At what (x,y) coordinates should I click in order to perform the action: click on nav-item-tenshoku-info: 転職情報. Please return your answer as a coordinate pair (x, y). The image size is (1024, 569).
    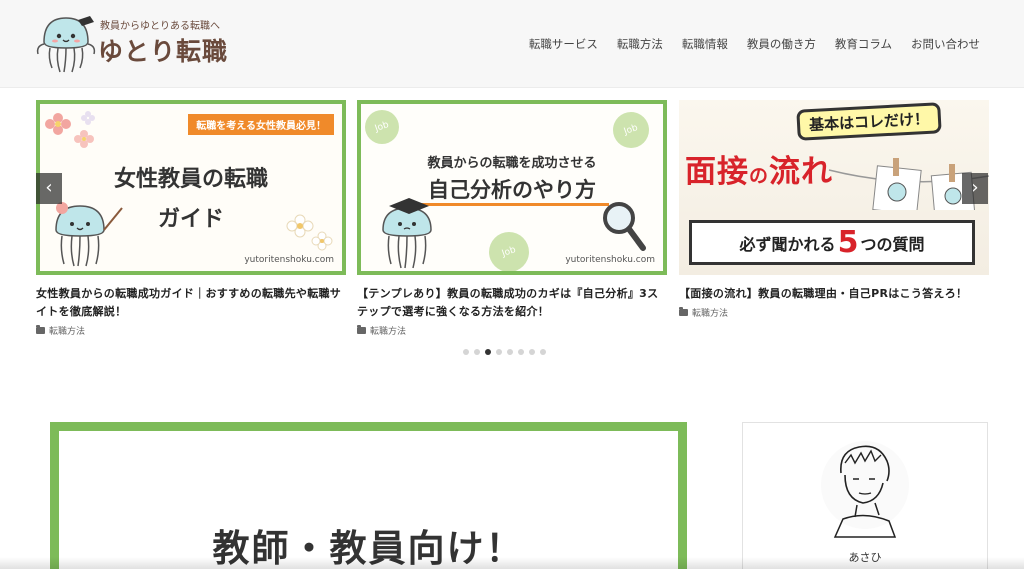
    Looking at the image, I should click on (705, 44).